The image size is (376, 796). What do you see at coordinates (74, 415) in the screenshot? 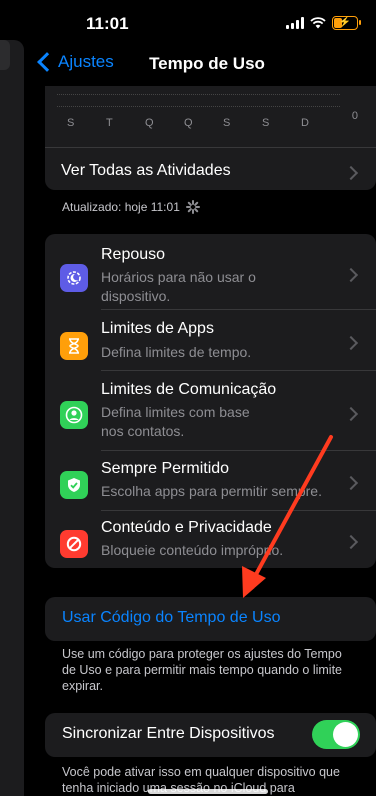
I see `person-circle-icon` at bounding box center [74, 415].